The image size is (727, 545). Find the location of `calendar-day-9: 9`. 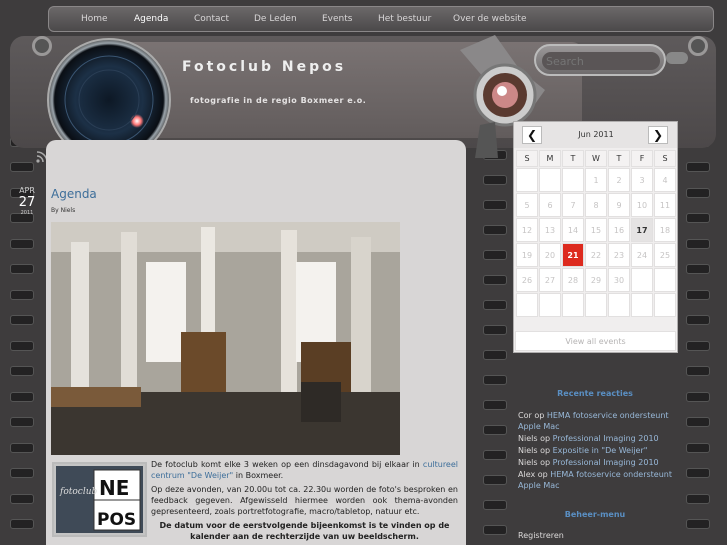

calendar-day-9: 9 is located at coordinates (619, 205).